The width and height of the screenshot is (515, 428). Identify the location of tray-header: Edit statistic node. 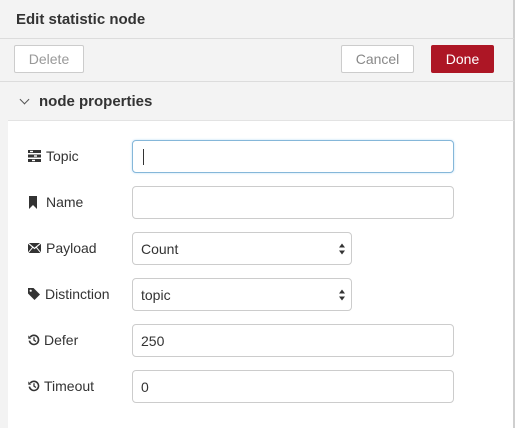
(257, 19).